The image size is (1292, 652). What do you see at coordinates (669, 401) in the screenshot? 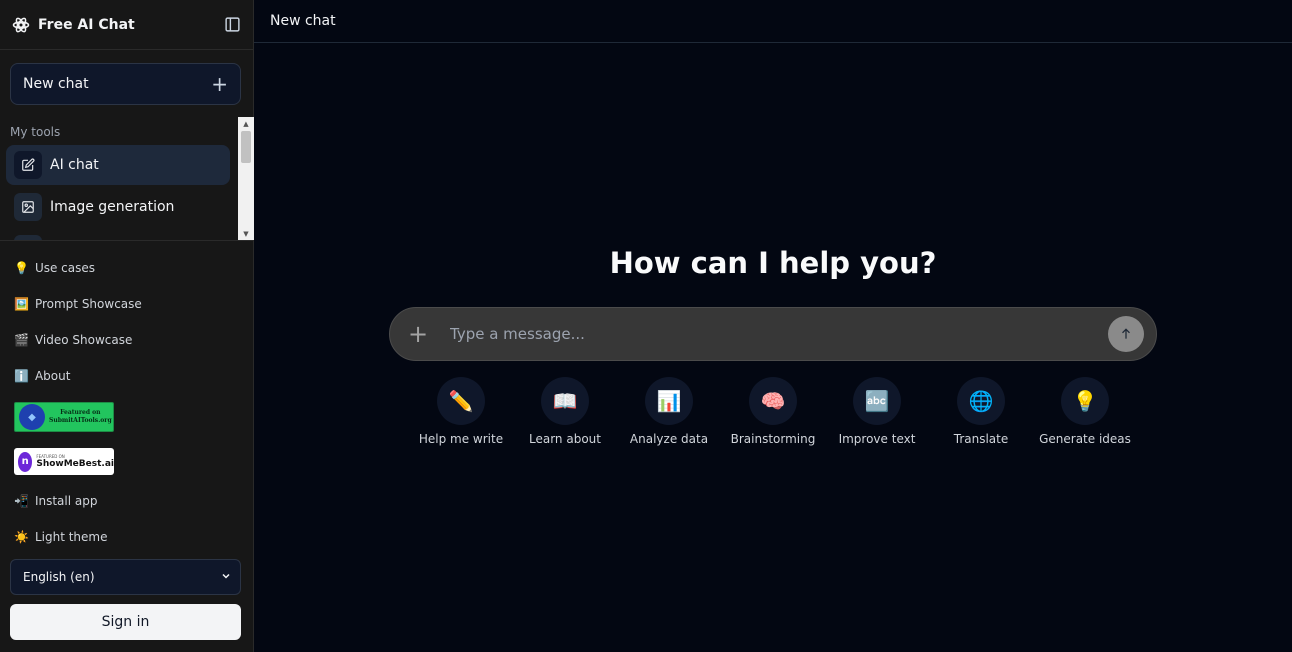
I see `bar-chart-icon: 📊` at bounding box center [669, 401].